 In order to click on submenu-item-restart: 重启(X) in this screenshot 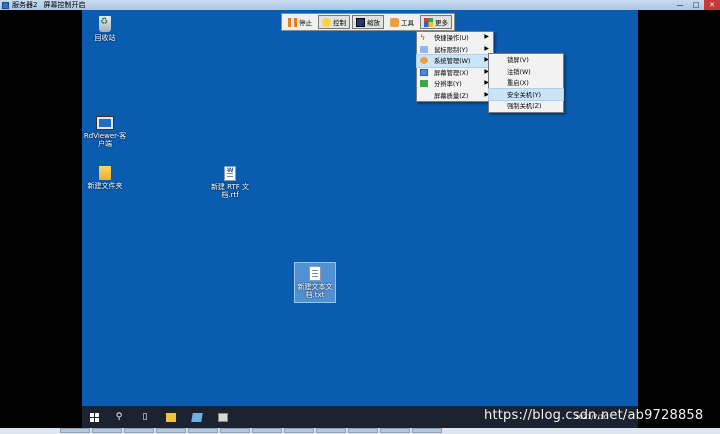, I will do `click(526, 83)`.